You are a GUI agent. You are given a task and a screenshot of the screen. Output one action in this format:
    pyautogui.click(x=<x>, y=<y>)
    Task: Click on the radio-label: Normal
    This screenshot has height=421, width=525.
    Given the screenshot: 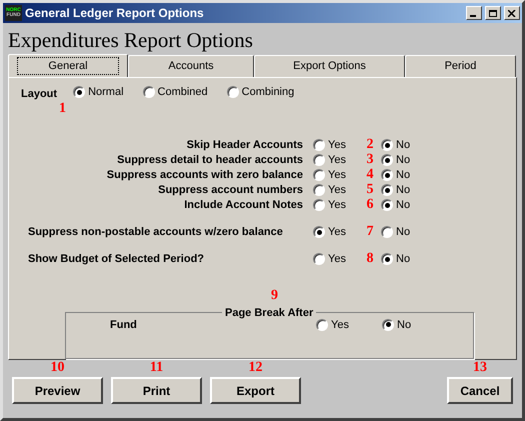 What is the action you would take?
    pyautogui.click(x=106, y=92)
    